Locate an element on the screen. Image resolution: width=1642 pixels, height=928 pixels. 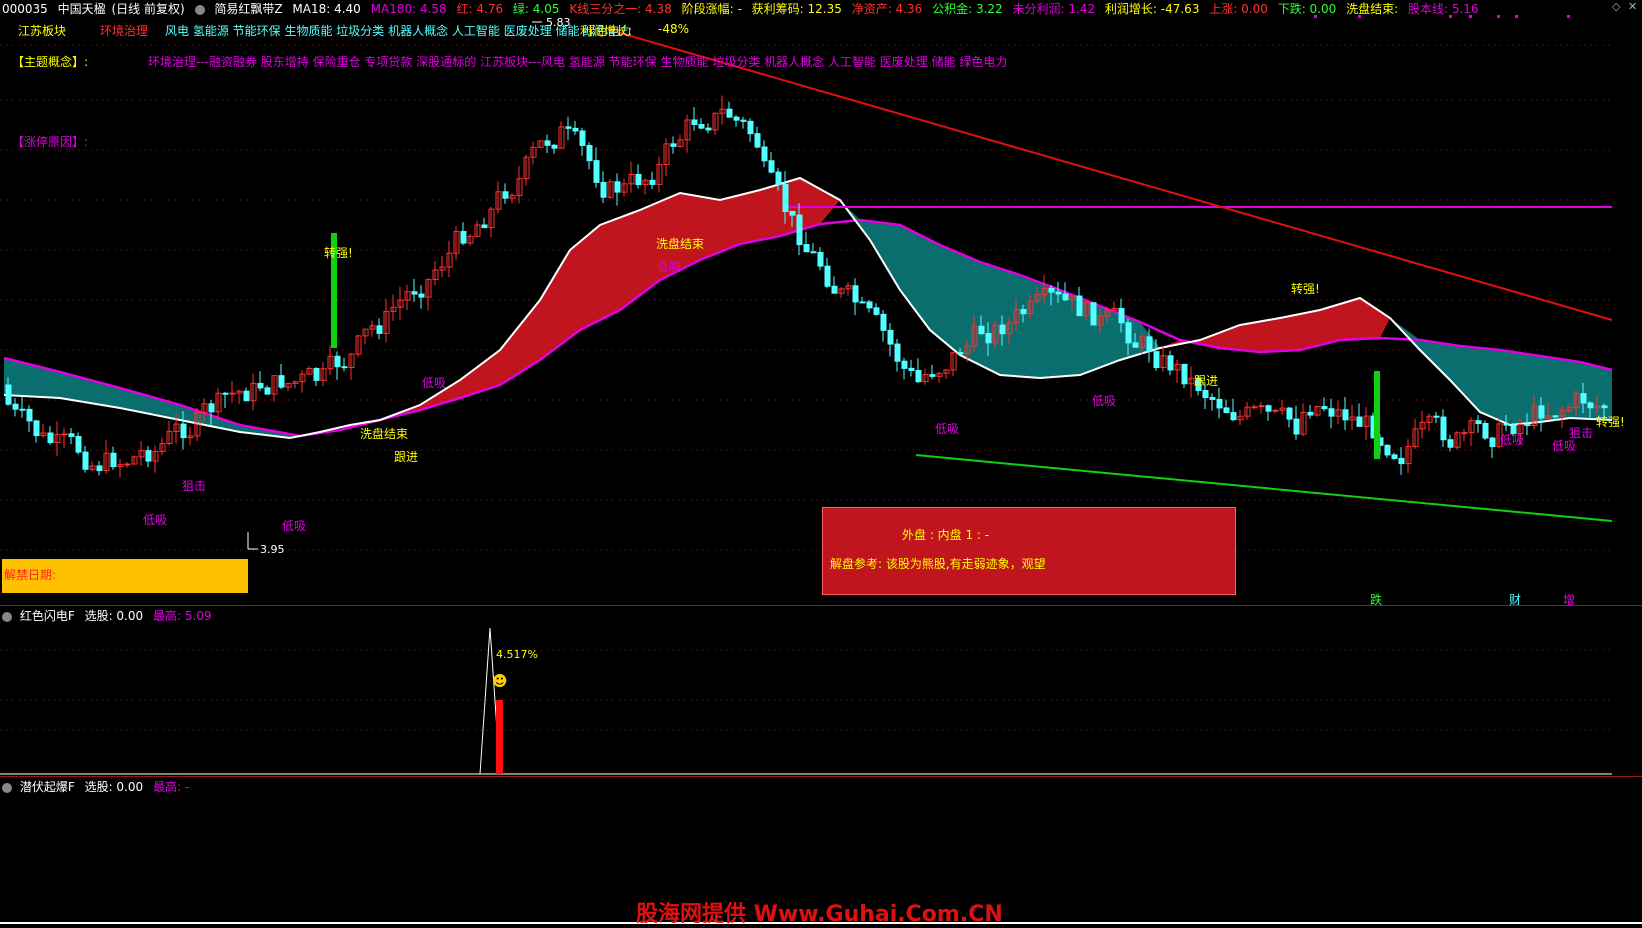
low-price-label: 3.95 is located at coordinates (272, 549).